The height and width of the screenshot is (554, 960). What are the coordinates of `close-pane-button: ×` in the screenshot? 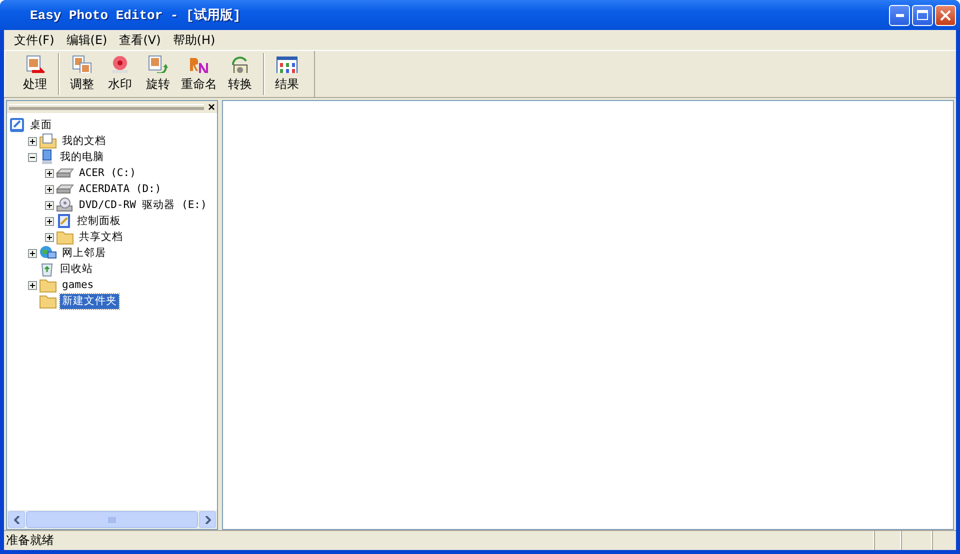 It's located at (211, 107).